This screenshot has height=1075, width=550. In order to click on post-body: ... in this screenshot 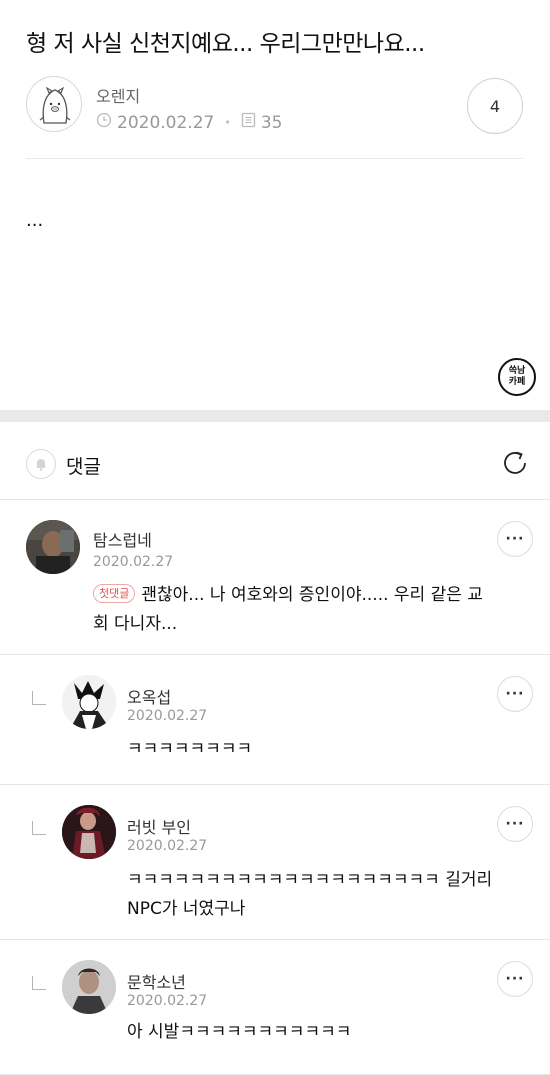, I will do `click(35, 220)`.